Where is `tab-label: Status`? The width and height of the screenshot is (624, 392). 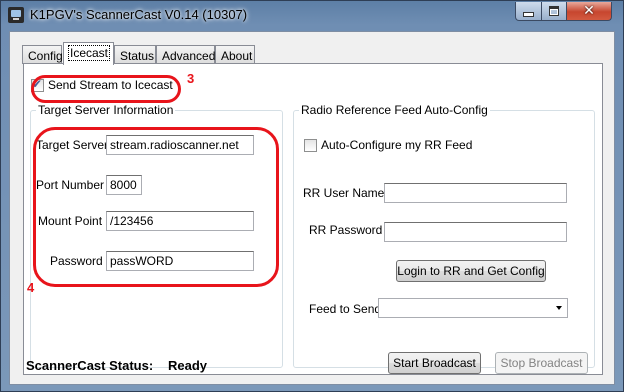
tab-label: Status is located at coordinates (137, 56).